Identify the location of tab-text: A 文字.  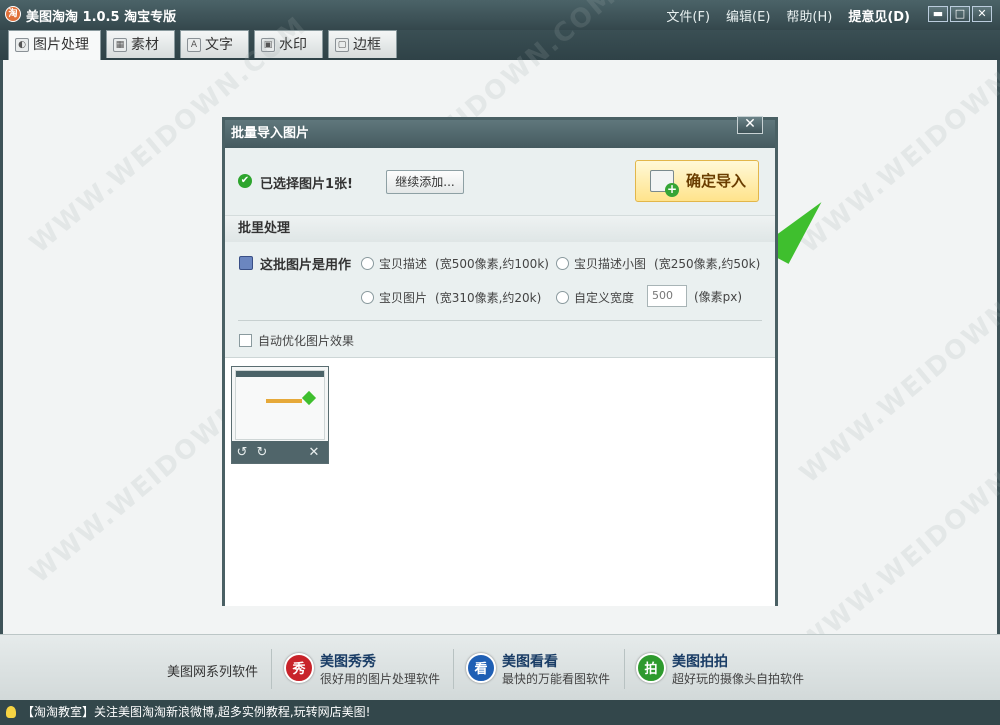
(214, 44).